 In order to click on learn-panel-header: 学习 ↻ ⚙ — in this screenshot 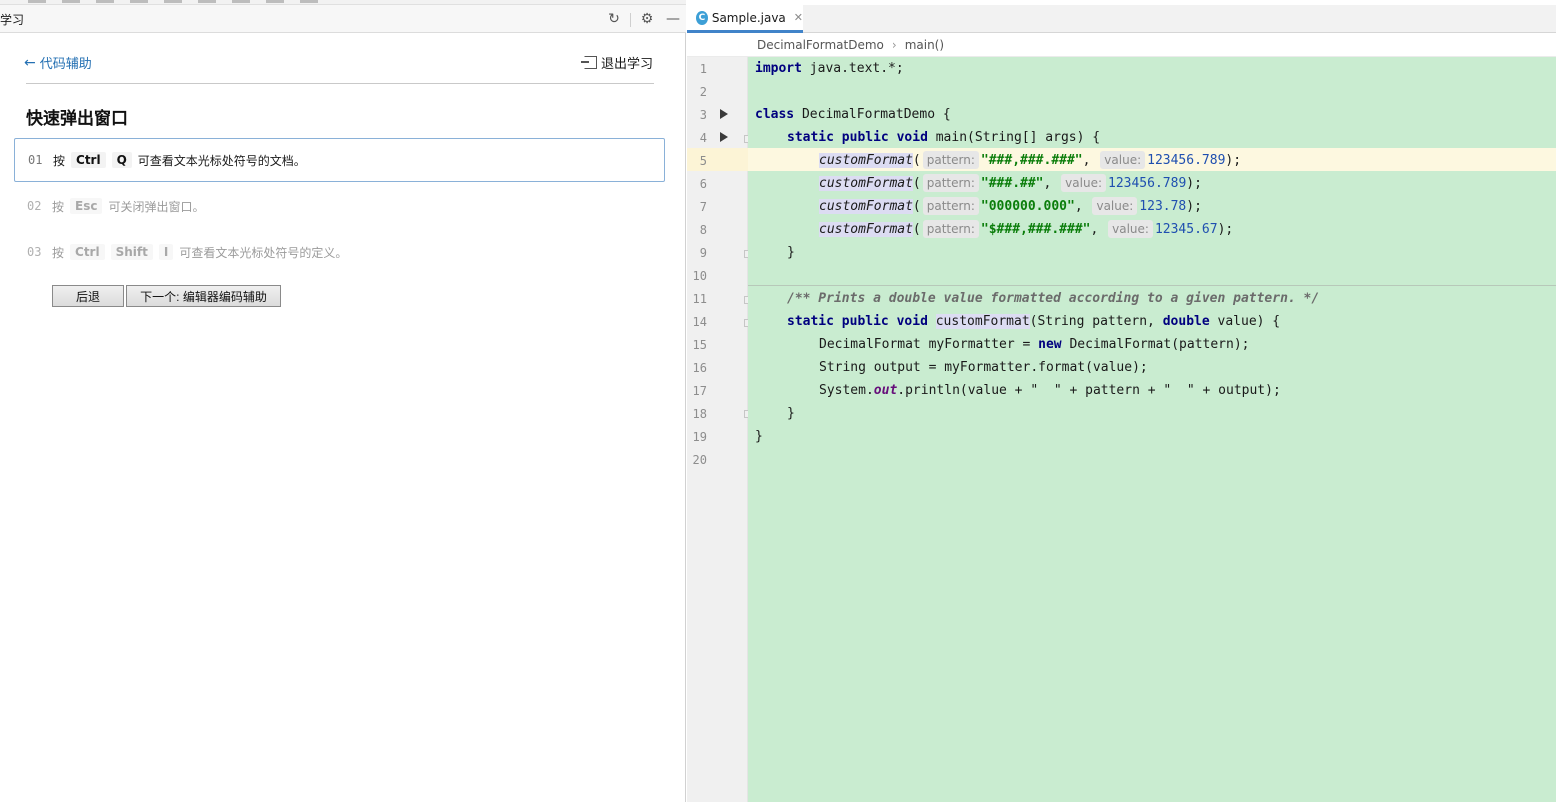, I will do `click(343, 19)`.